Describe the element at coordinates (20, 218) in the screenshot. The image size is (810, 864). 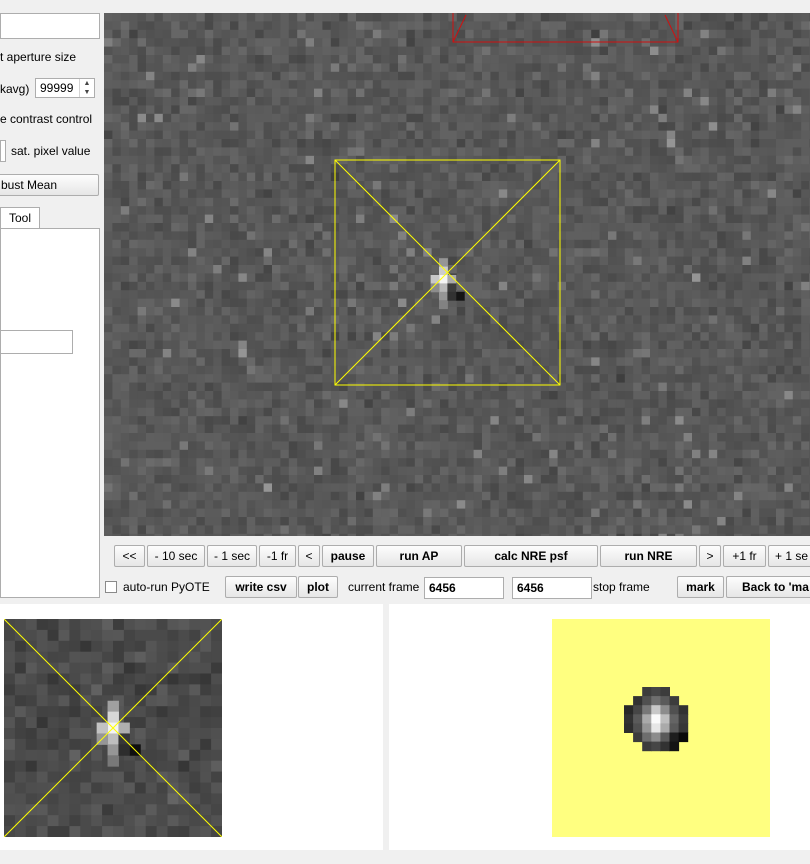
I see `tool-tab: Tool` at that location.